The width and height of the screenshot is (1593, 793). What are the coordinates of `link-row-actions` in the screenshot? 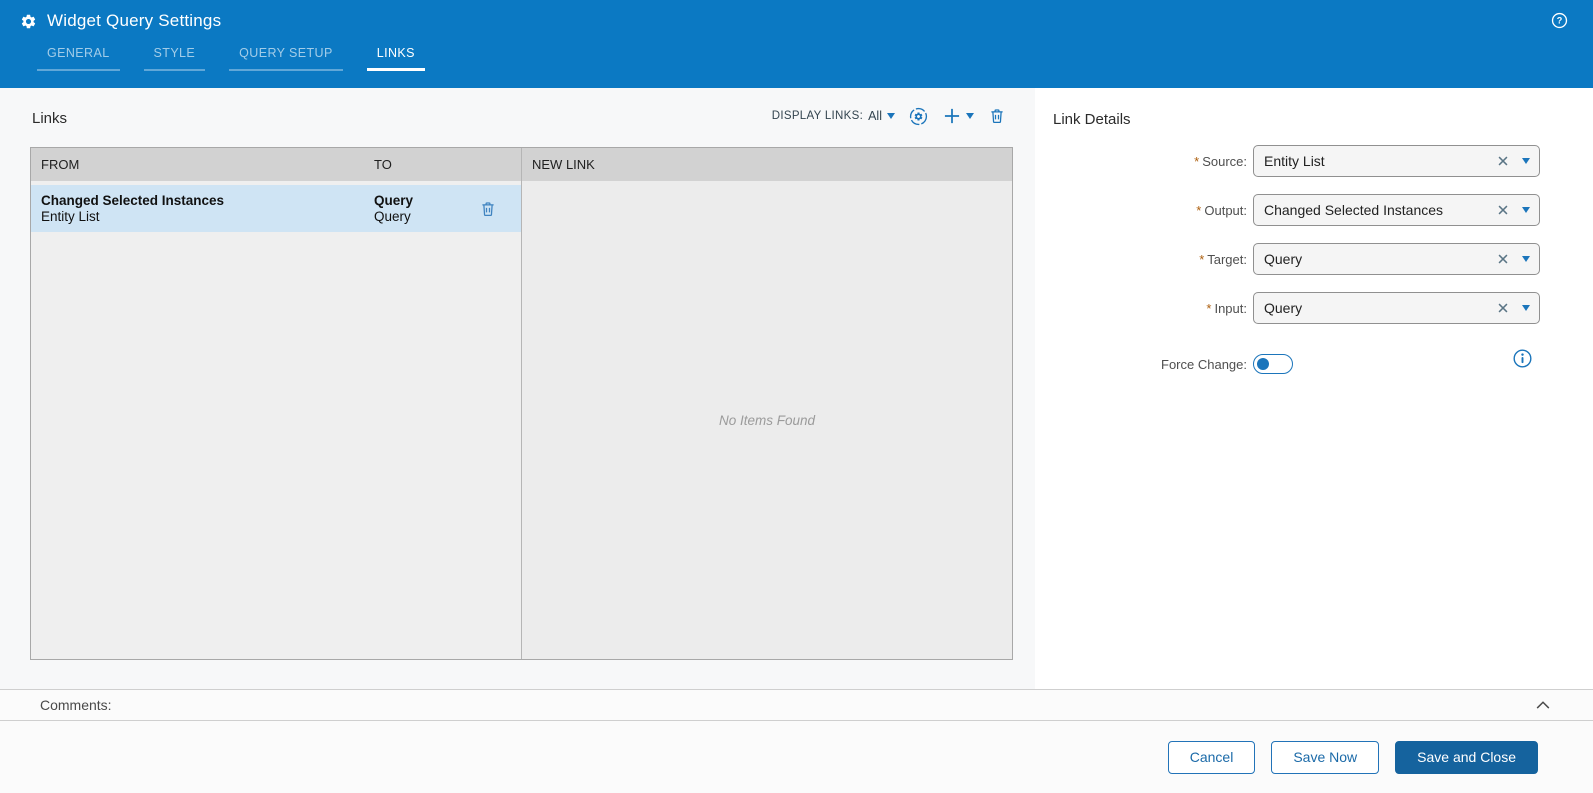 It's located at (487, 209).